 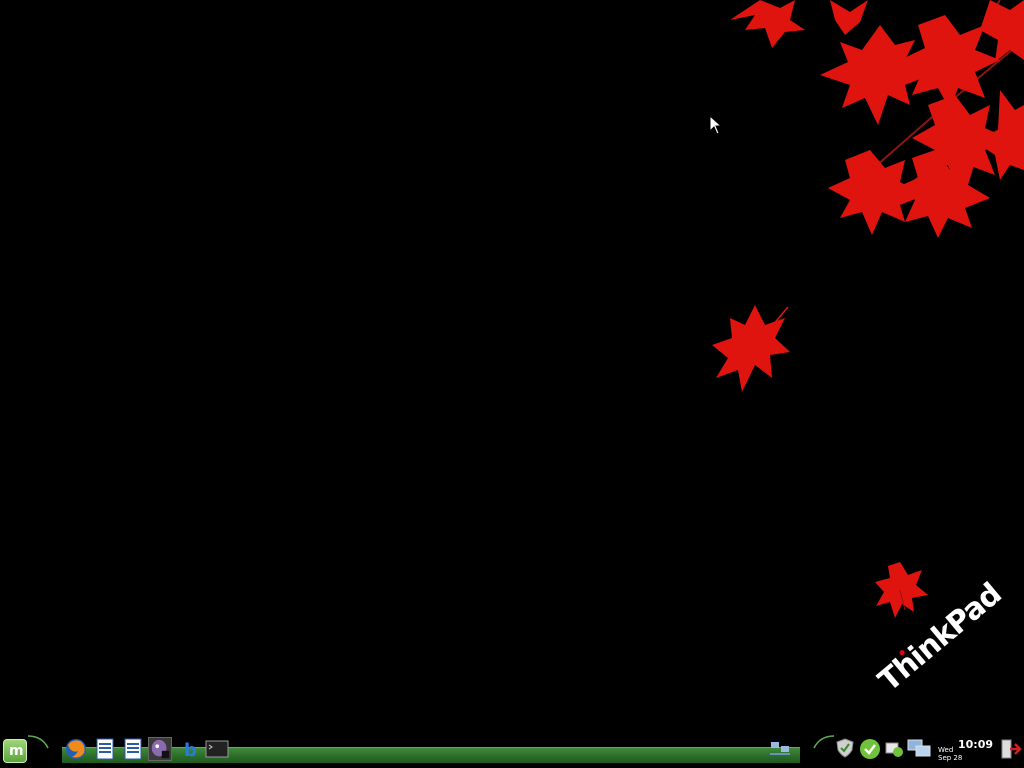 I want to click on writer-launcher, so click(x=105, y=749).